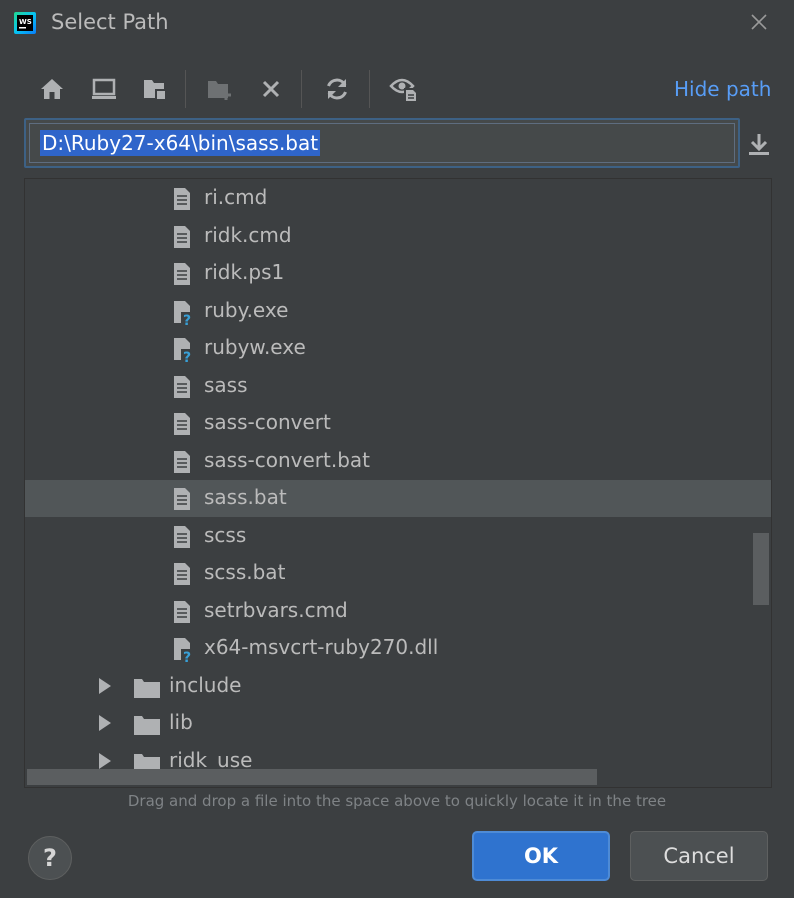 The height and width of the screenshot is (898, 794). Describe the element at coordinates (397, 24) in the screenshot. I see `title-bar: WS Select Path` at that location.